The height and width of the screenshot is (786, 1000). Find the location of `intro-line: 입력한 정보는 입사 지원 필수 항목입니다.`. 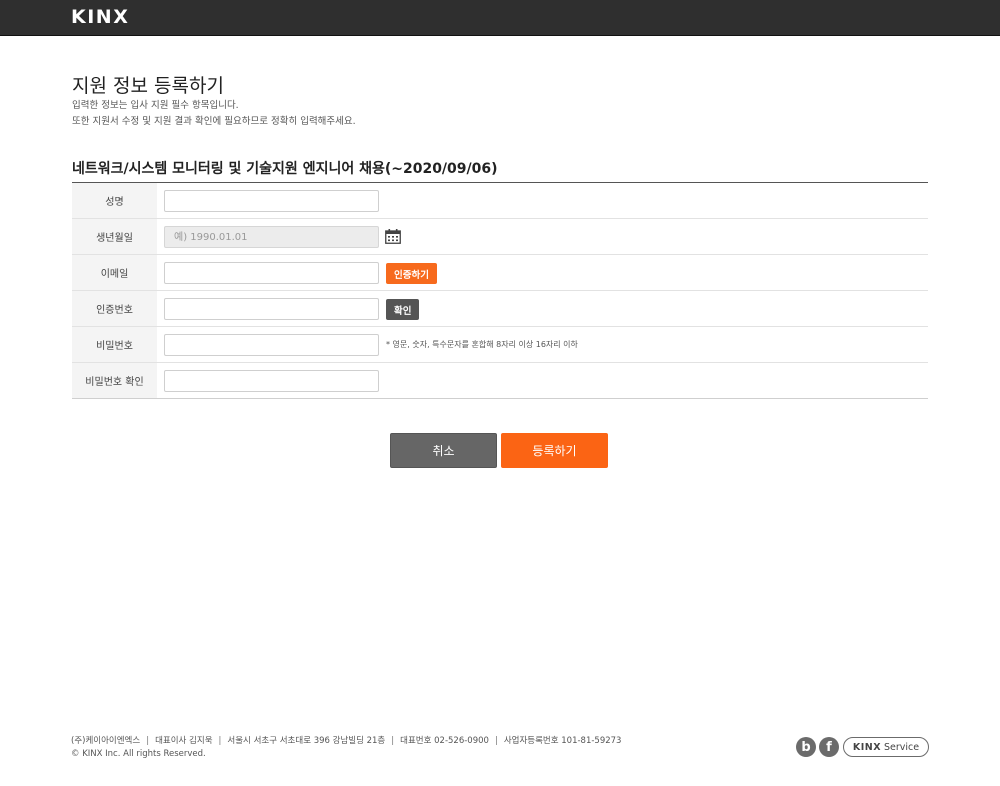

intro-line: 입력한 정보는 입사 지원 필수 항목입니다. is located at coordinates (155, 105).